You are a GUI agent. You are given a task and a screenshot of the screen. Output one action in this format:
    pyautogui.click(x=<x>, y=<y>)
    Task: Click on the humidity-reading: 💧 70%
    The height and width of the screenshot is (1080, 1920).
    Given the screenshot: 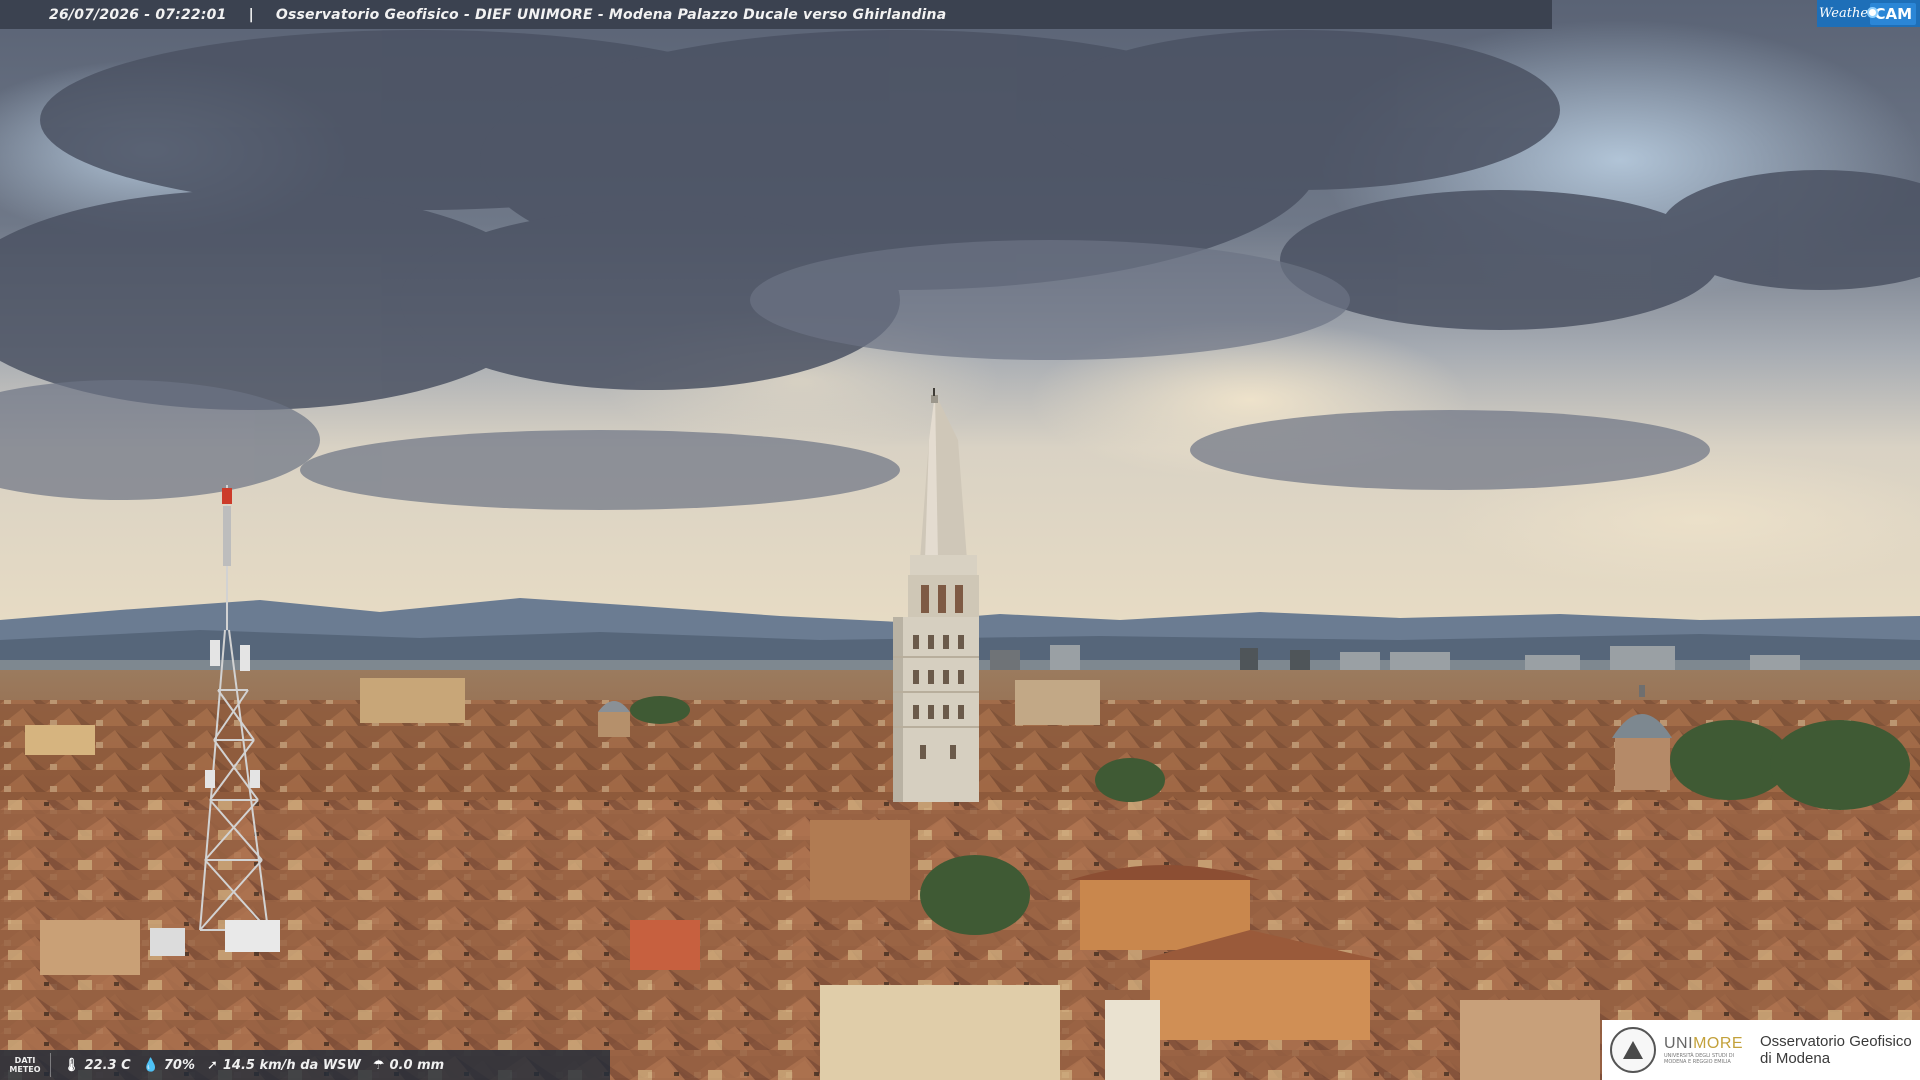 What is the action you would take?
    pyautogui.click(x=169, y=1065)
    